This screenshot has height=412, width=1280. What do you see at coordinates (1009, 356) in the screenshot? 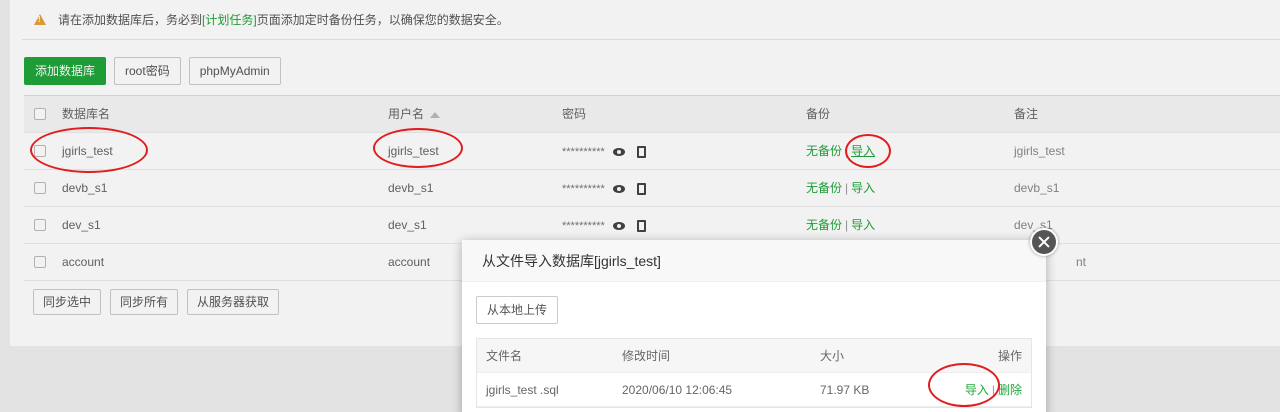
I see `header-actions: 操作` at bounding box center [1009, 356].